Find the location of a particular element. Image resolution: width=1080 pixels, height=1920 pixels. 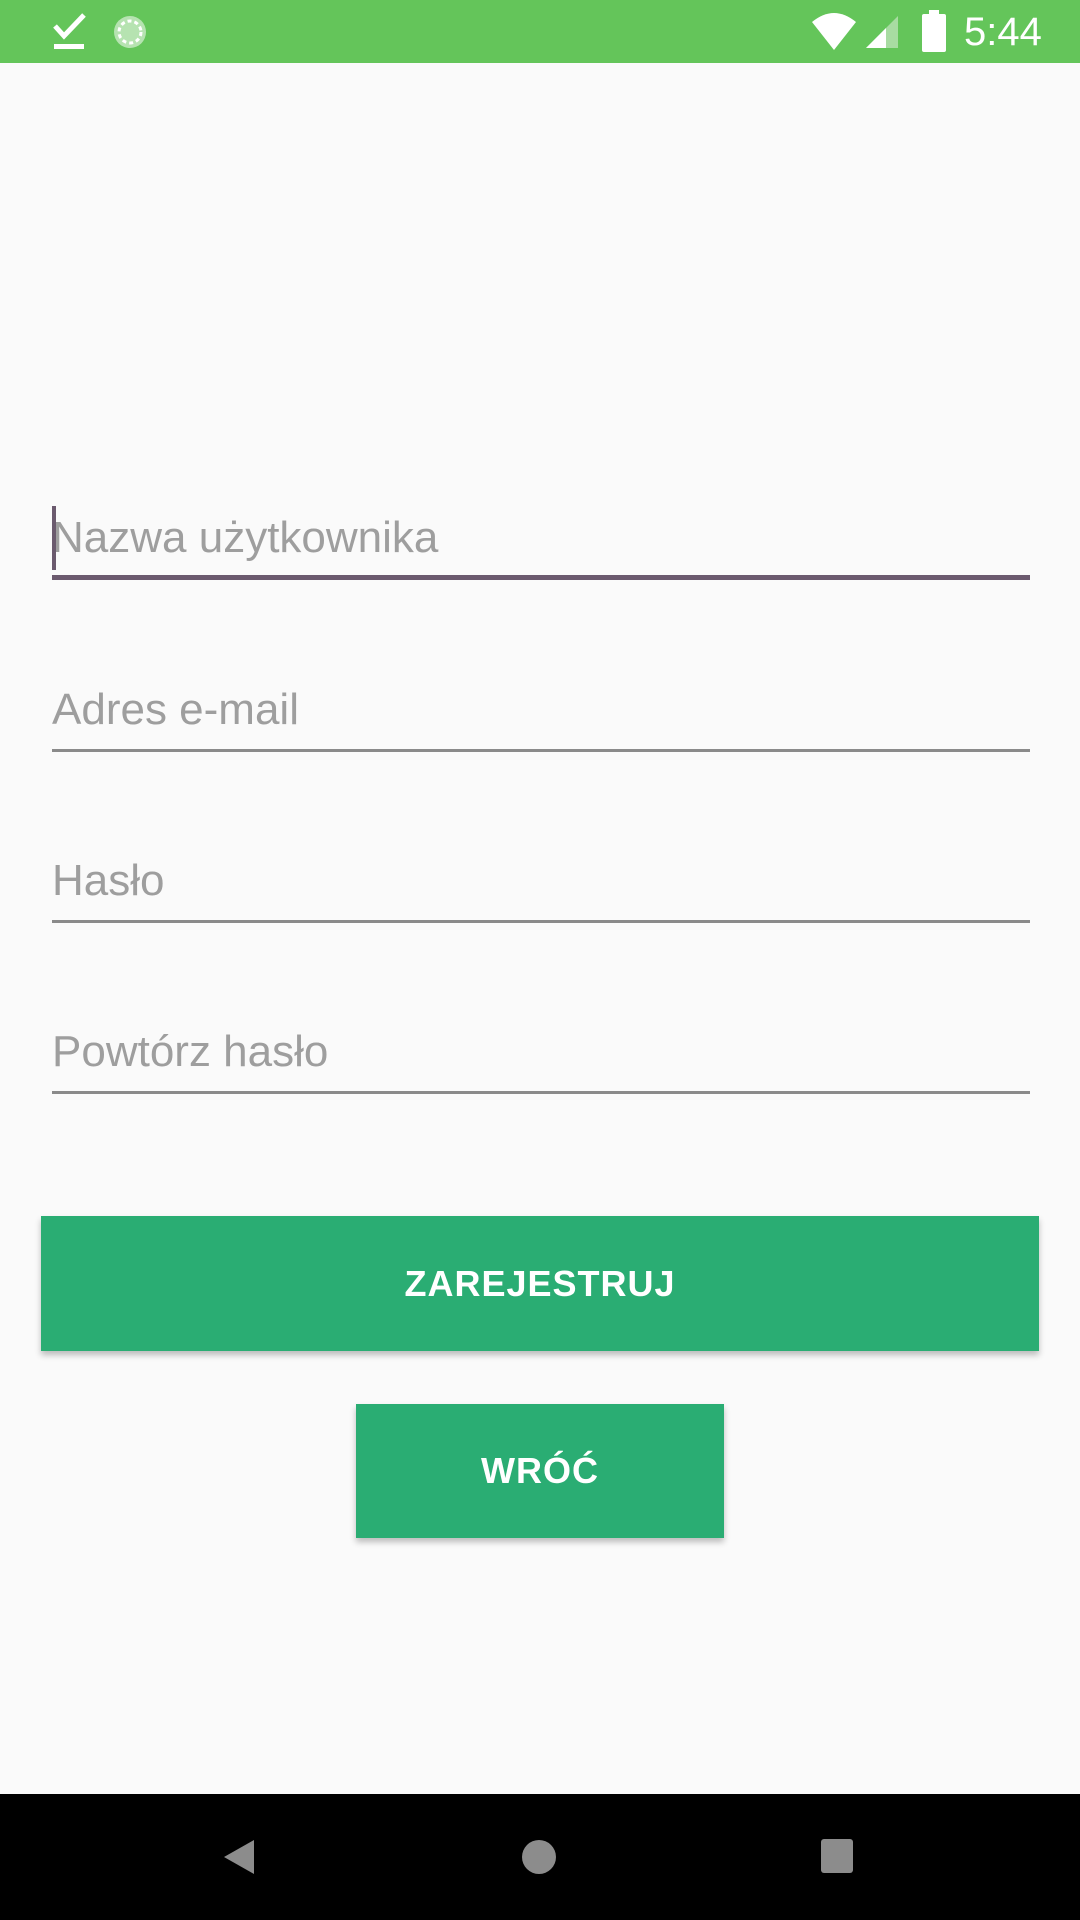

email-input is located at coordinates (541, 710).